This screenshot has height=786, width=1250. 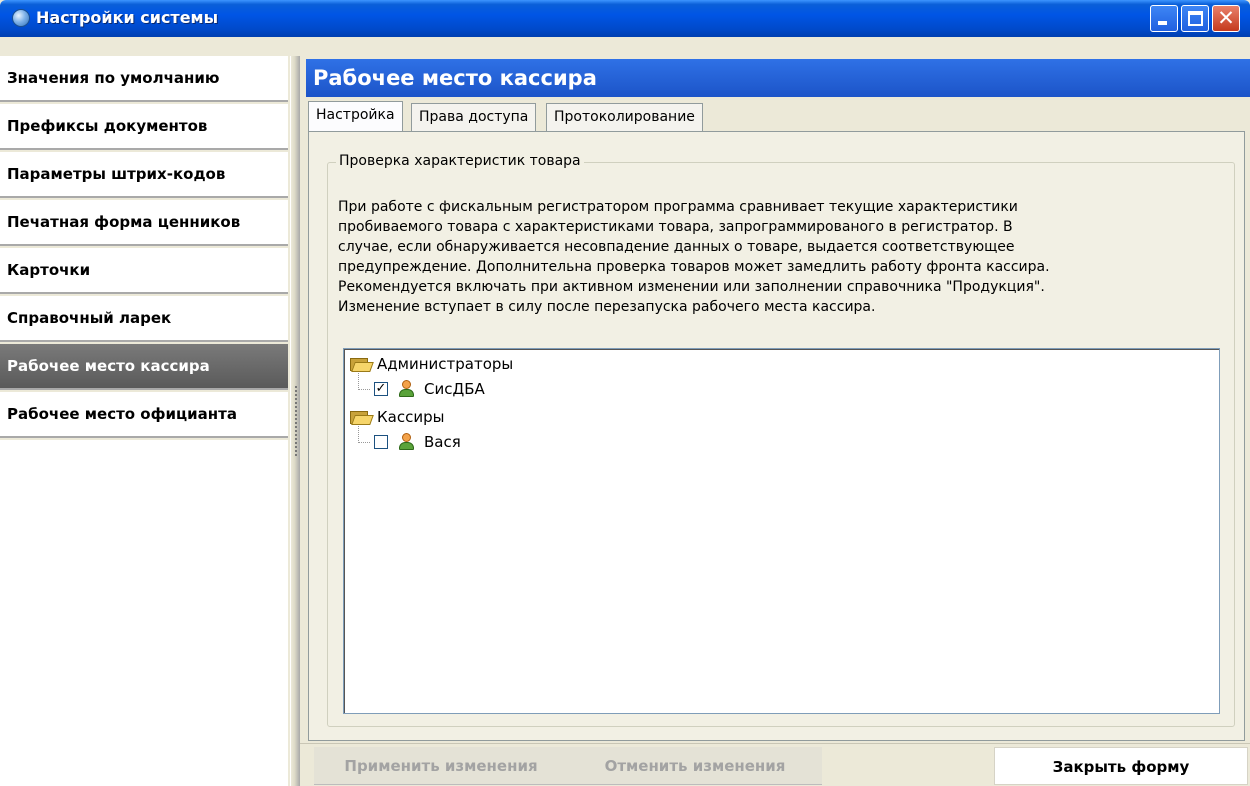 What do you see at coordinates (441, 766) in the screenshot?
I see `apply-changes-button: Применить изменения` at bounding box center [441, 766].